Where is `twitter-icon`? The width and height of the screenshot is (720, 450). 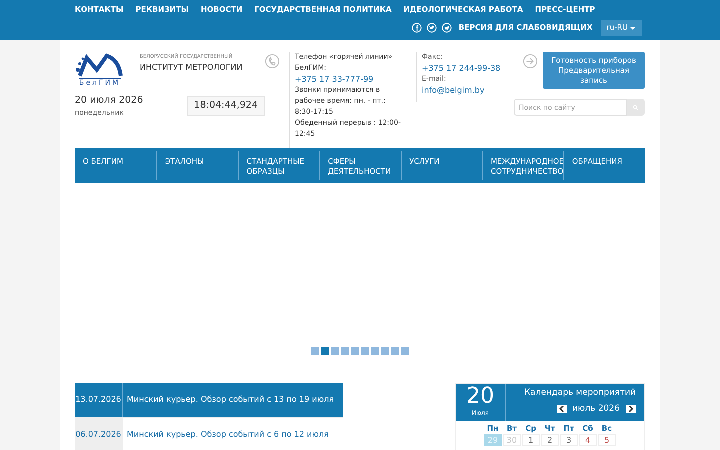 twitter-icon is located at coordinates (431, 28).